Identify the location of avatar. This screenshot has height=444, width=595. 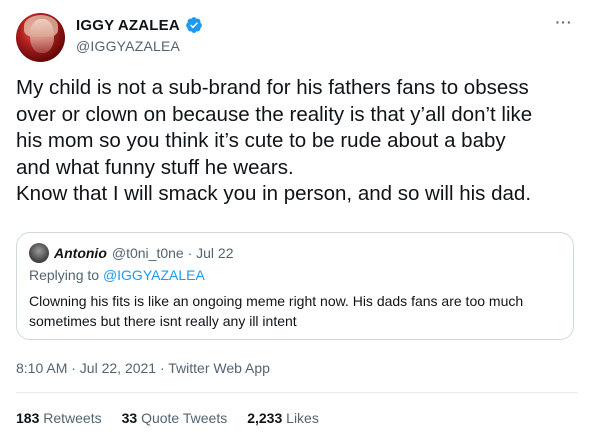
(40, 37).